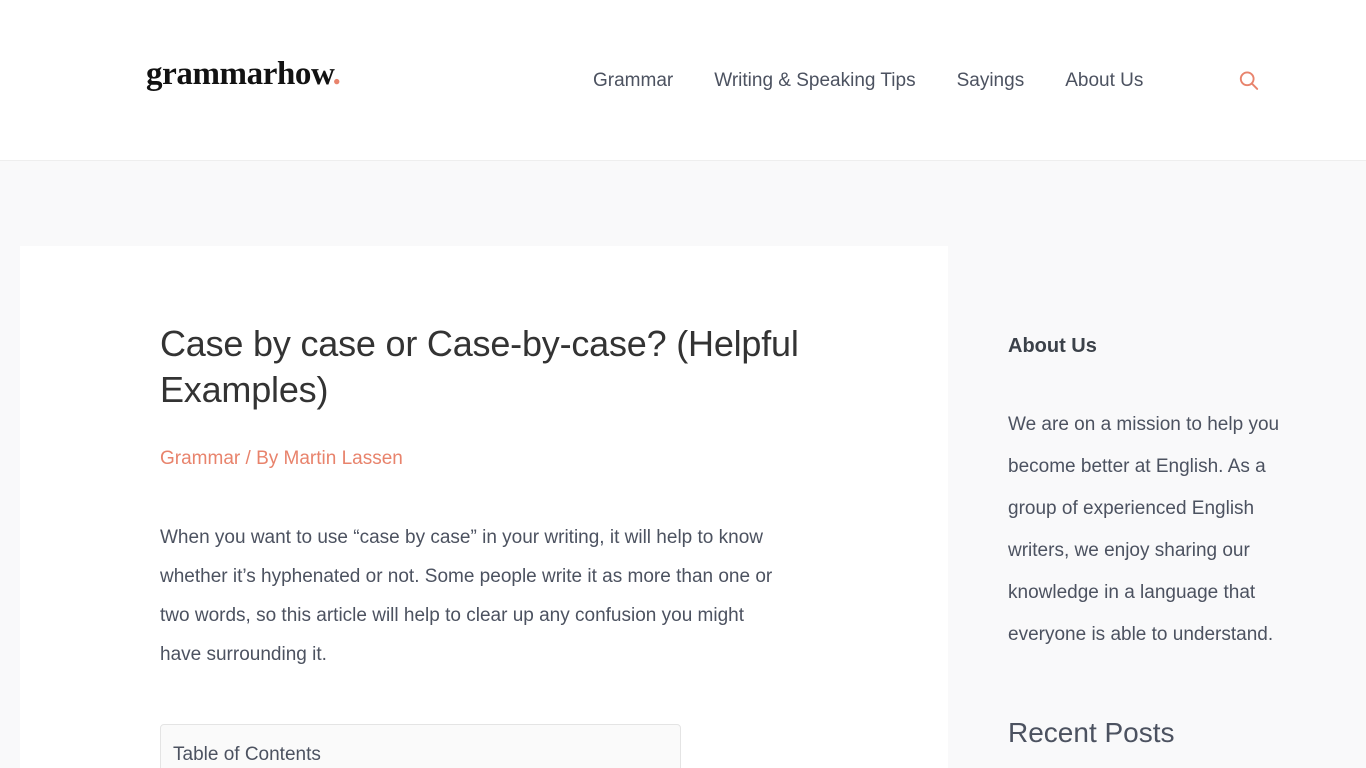  What do you see at coordinates (247, 754) in the screenshot?
I see `table-of-contents-title: Table of Contents` at bounding box center [247, 754].